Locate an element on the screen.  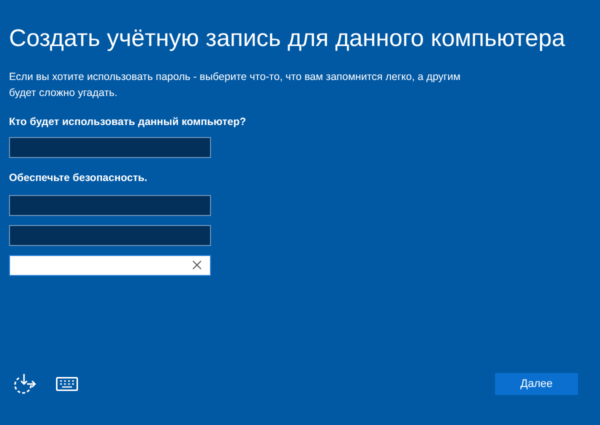
next-button: Далее is located at coordinates (536, 384).